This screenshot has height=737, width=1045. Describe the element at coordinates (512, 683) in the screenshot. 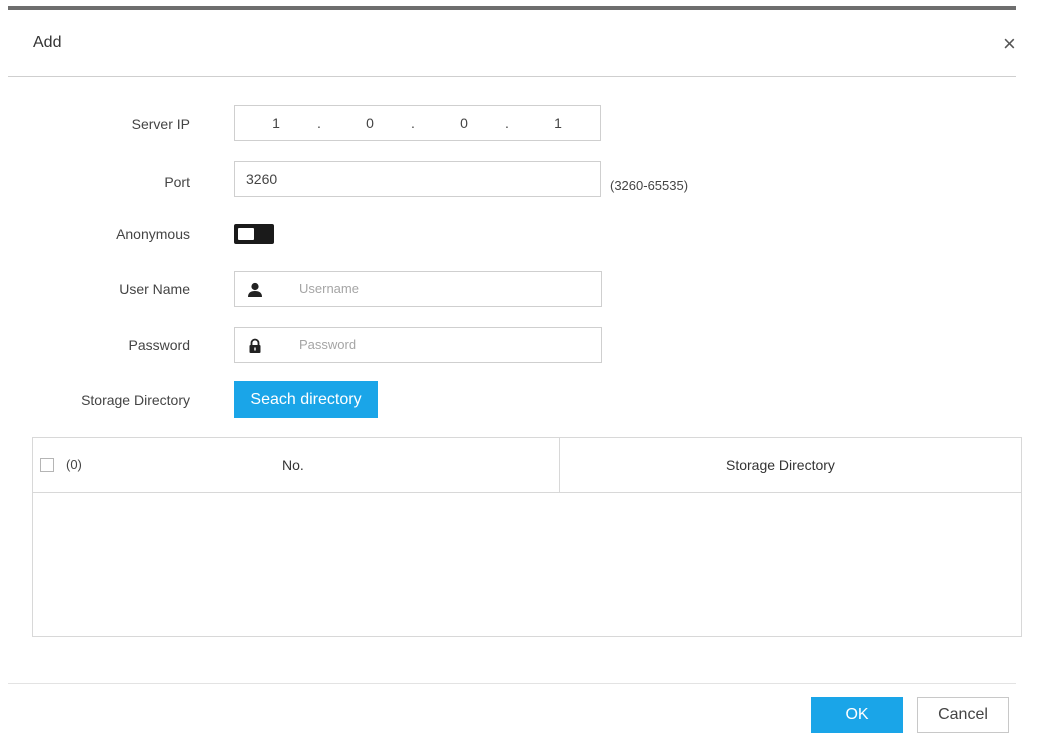

I see `footer-divider` at that location.